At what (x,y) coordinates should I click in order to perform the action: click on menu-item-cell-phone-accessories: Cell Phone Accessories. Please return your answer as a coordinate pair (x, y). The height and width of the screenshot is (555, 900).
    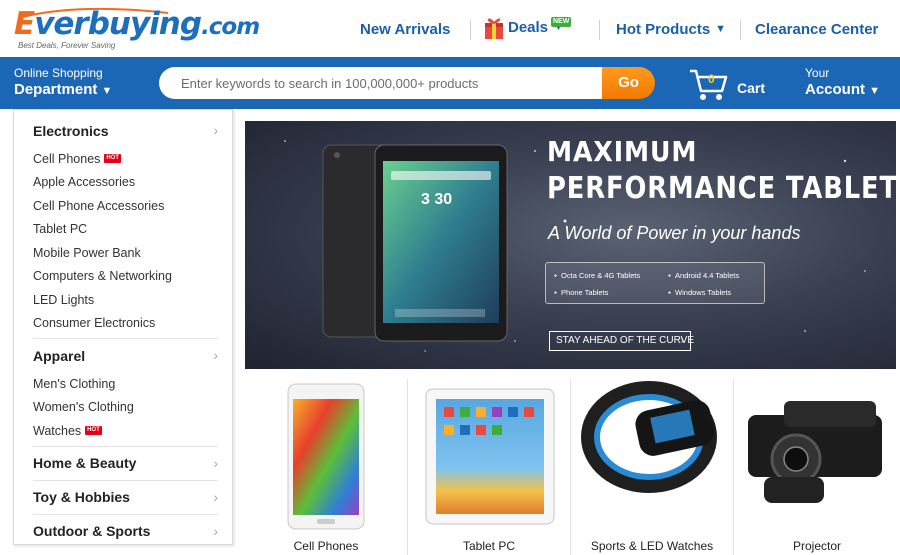
    Looking at the image, I should click on (132, 206).